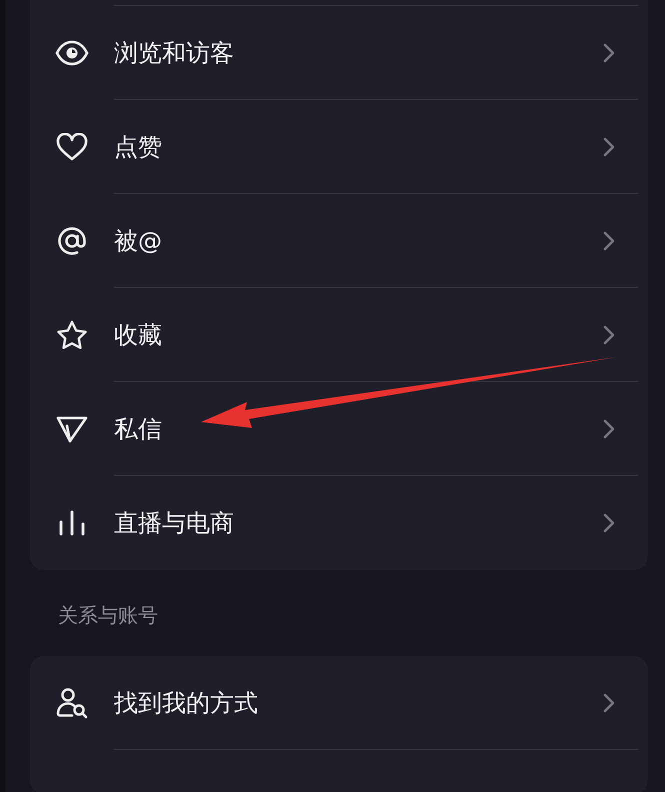 This screenshot has width=665, height=792. I want to click on at-sign-icon, so click(72, 241).